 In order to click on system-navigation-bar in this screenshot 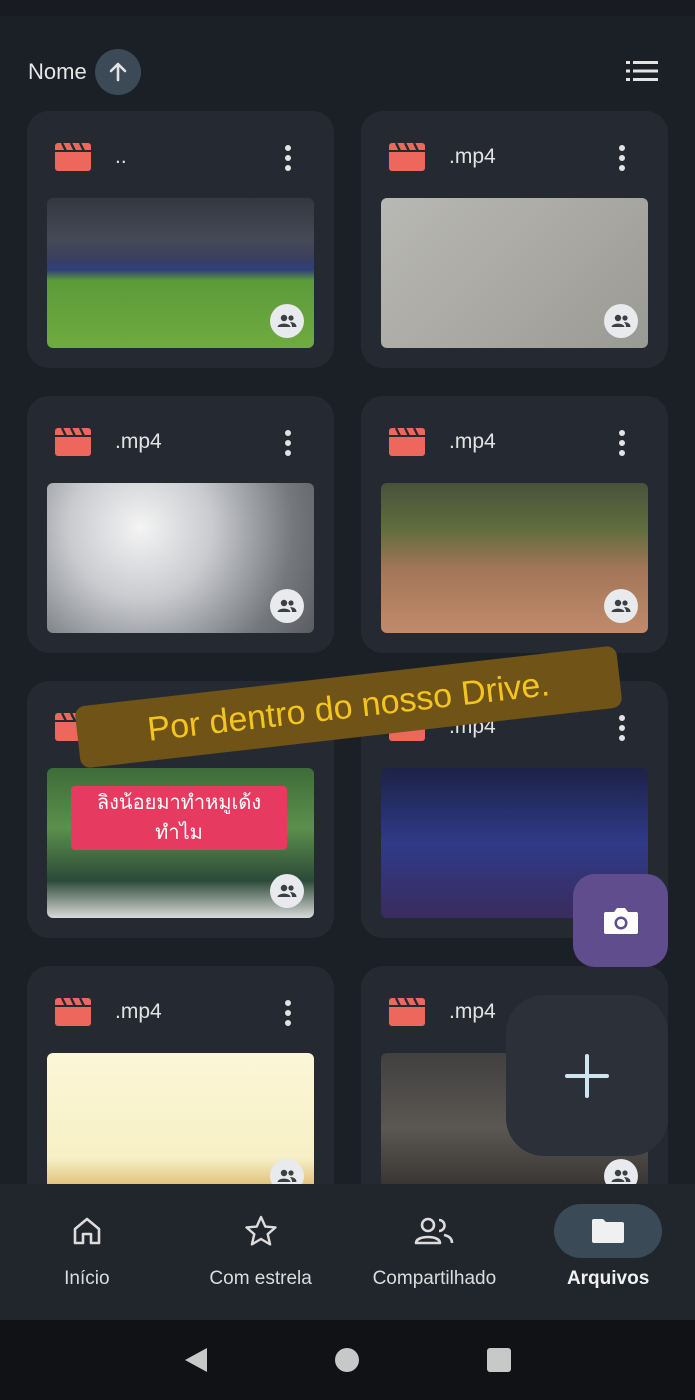, I will do `click(347, 1360)`.